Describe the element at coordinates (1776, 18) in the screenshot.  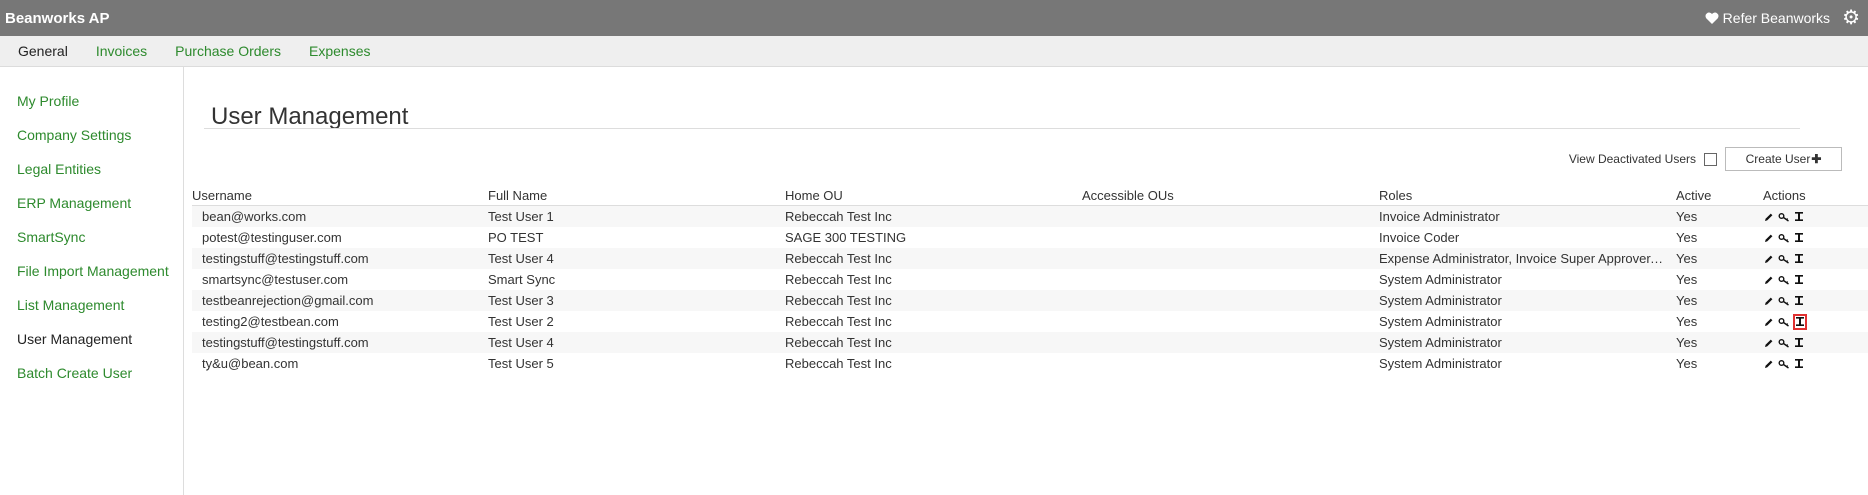
I see `refer-beanworks-link: Refer Beanworks` at that location.